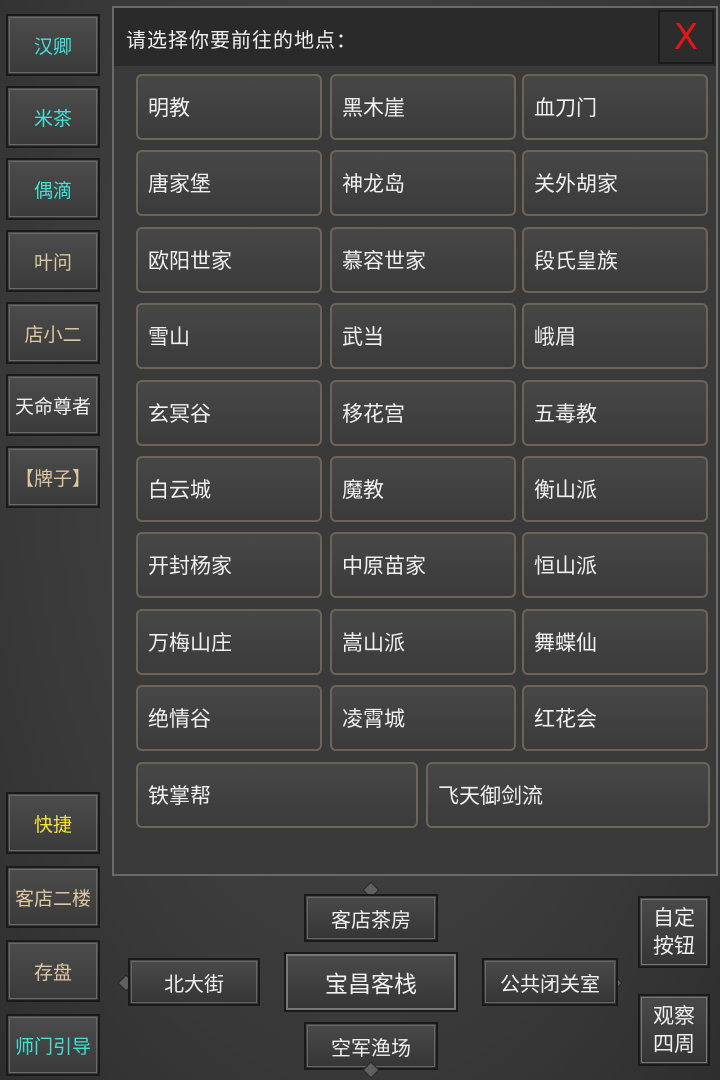  I want to click on location-button: 欧阳世家, so click(229, 259).